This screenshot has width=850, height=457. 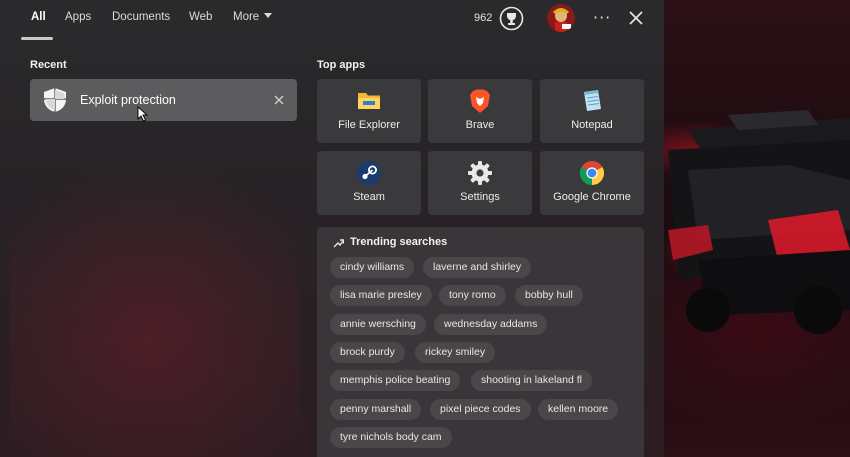 I want to click on app-tile-steam: Steam, so click(x=369, y=183).